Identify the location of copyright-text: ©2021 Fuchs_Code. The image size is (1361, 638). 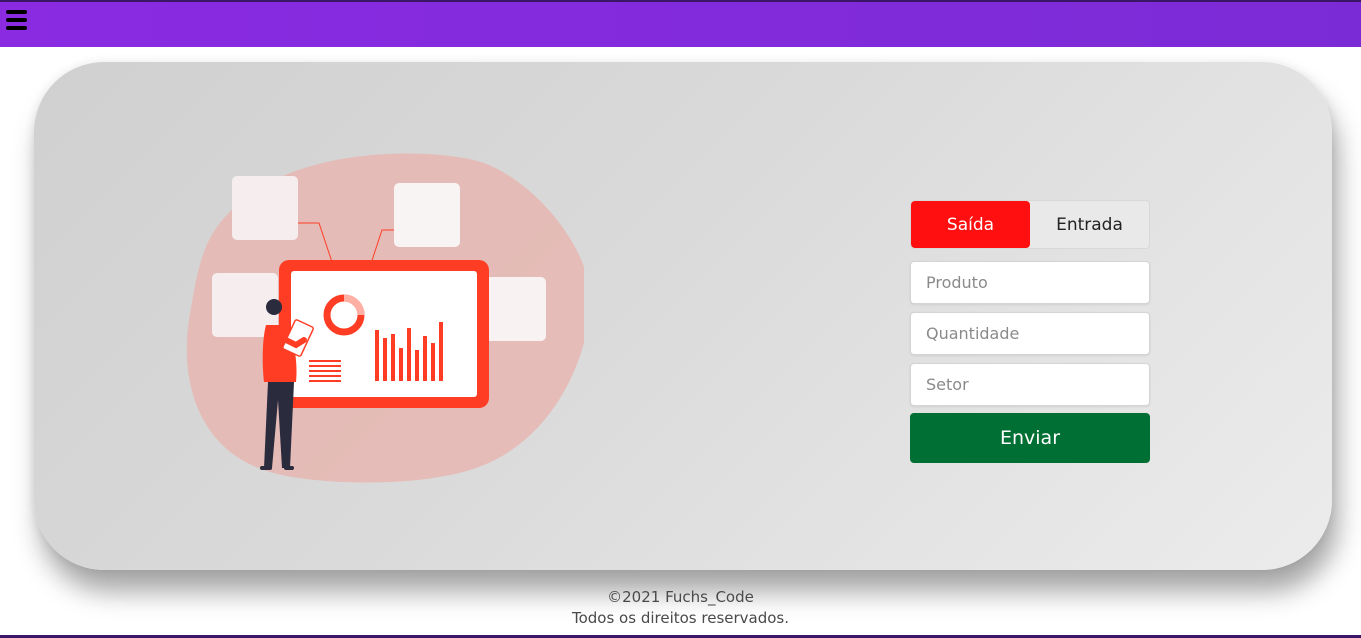
(680, 597).